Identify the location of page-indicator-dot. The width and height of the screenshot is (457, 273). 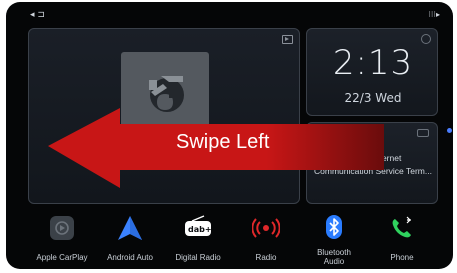
(449, 130).